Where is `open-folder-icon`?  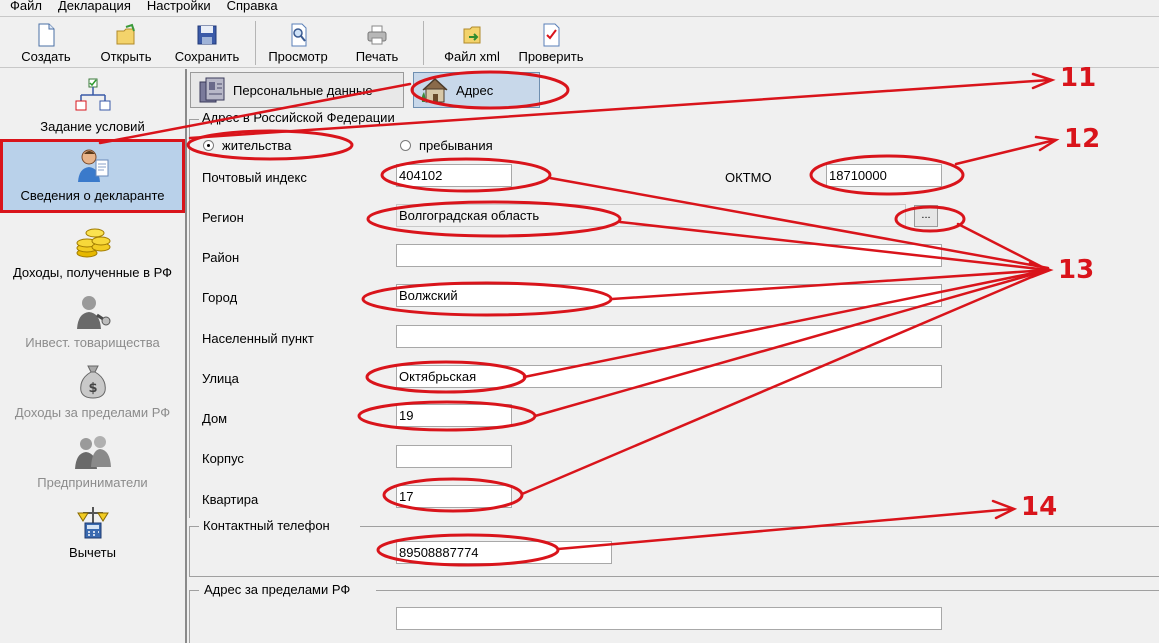
open-folder-icon is located at coordinates (125, 34).